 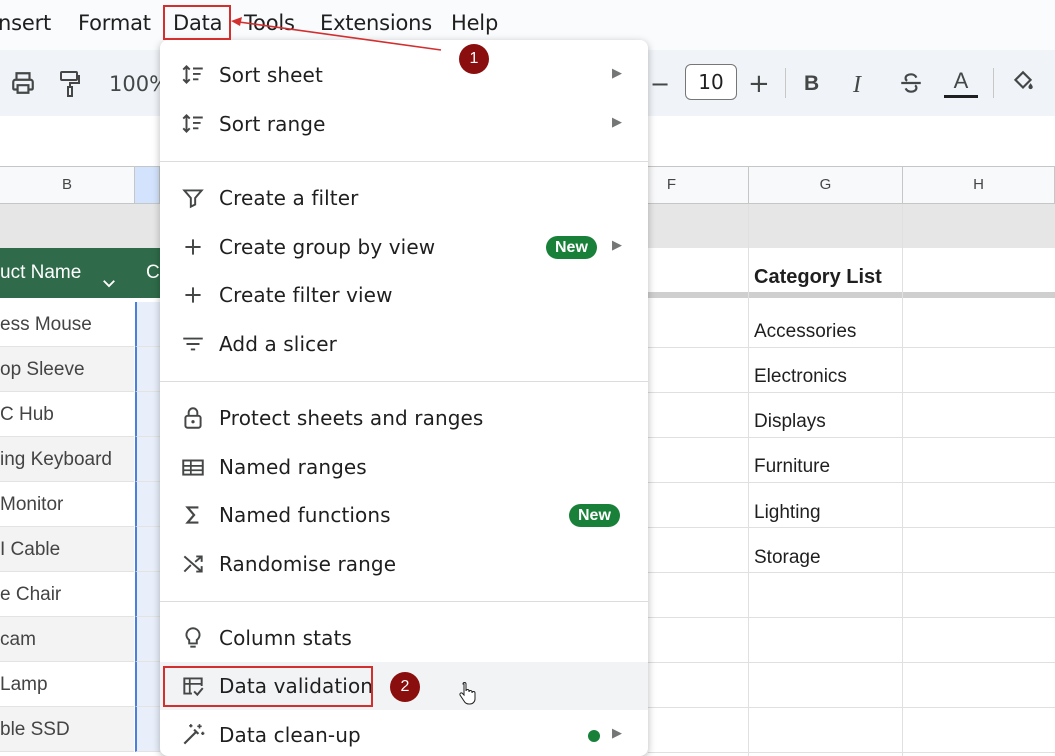 What do you see at coordinates (336, 34) in the screenshot?
I see `annotation-arrow` at bounding box center [336, 34].